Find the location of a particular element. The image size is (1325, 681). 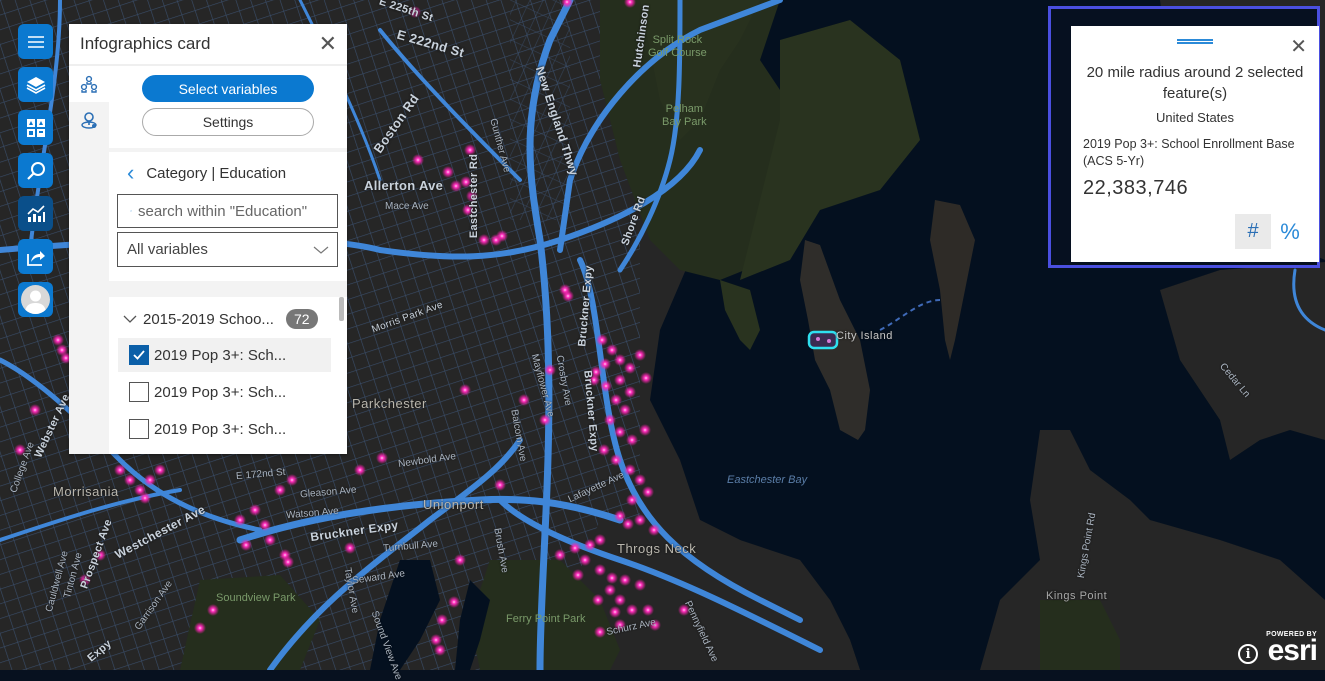

search-icon is located at coordinates (35, 170).